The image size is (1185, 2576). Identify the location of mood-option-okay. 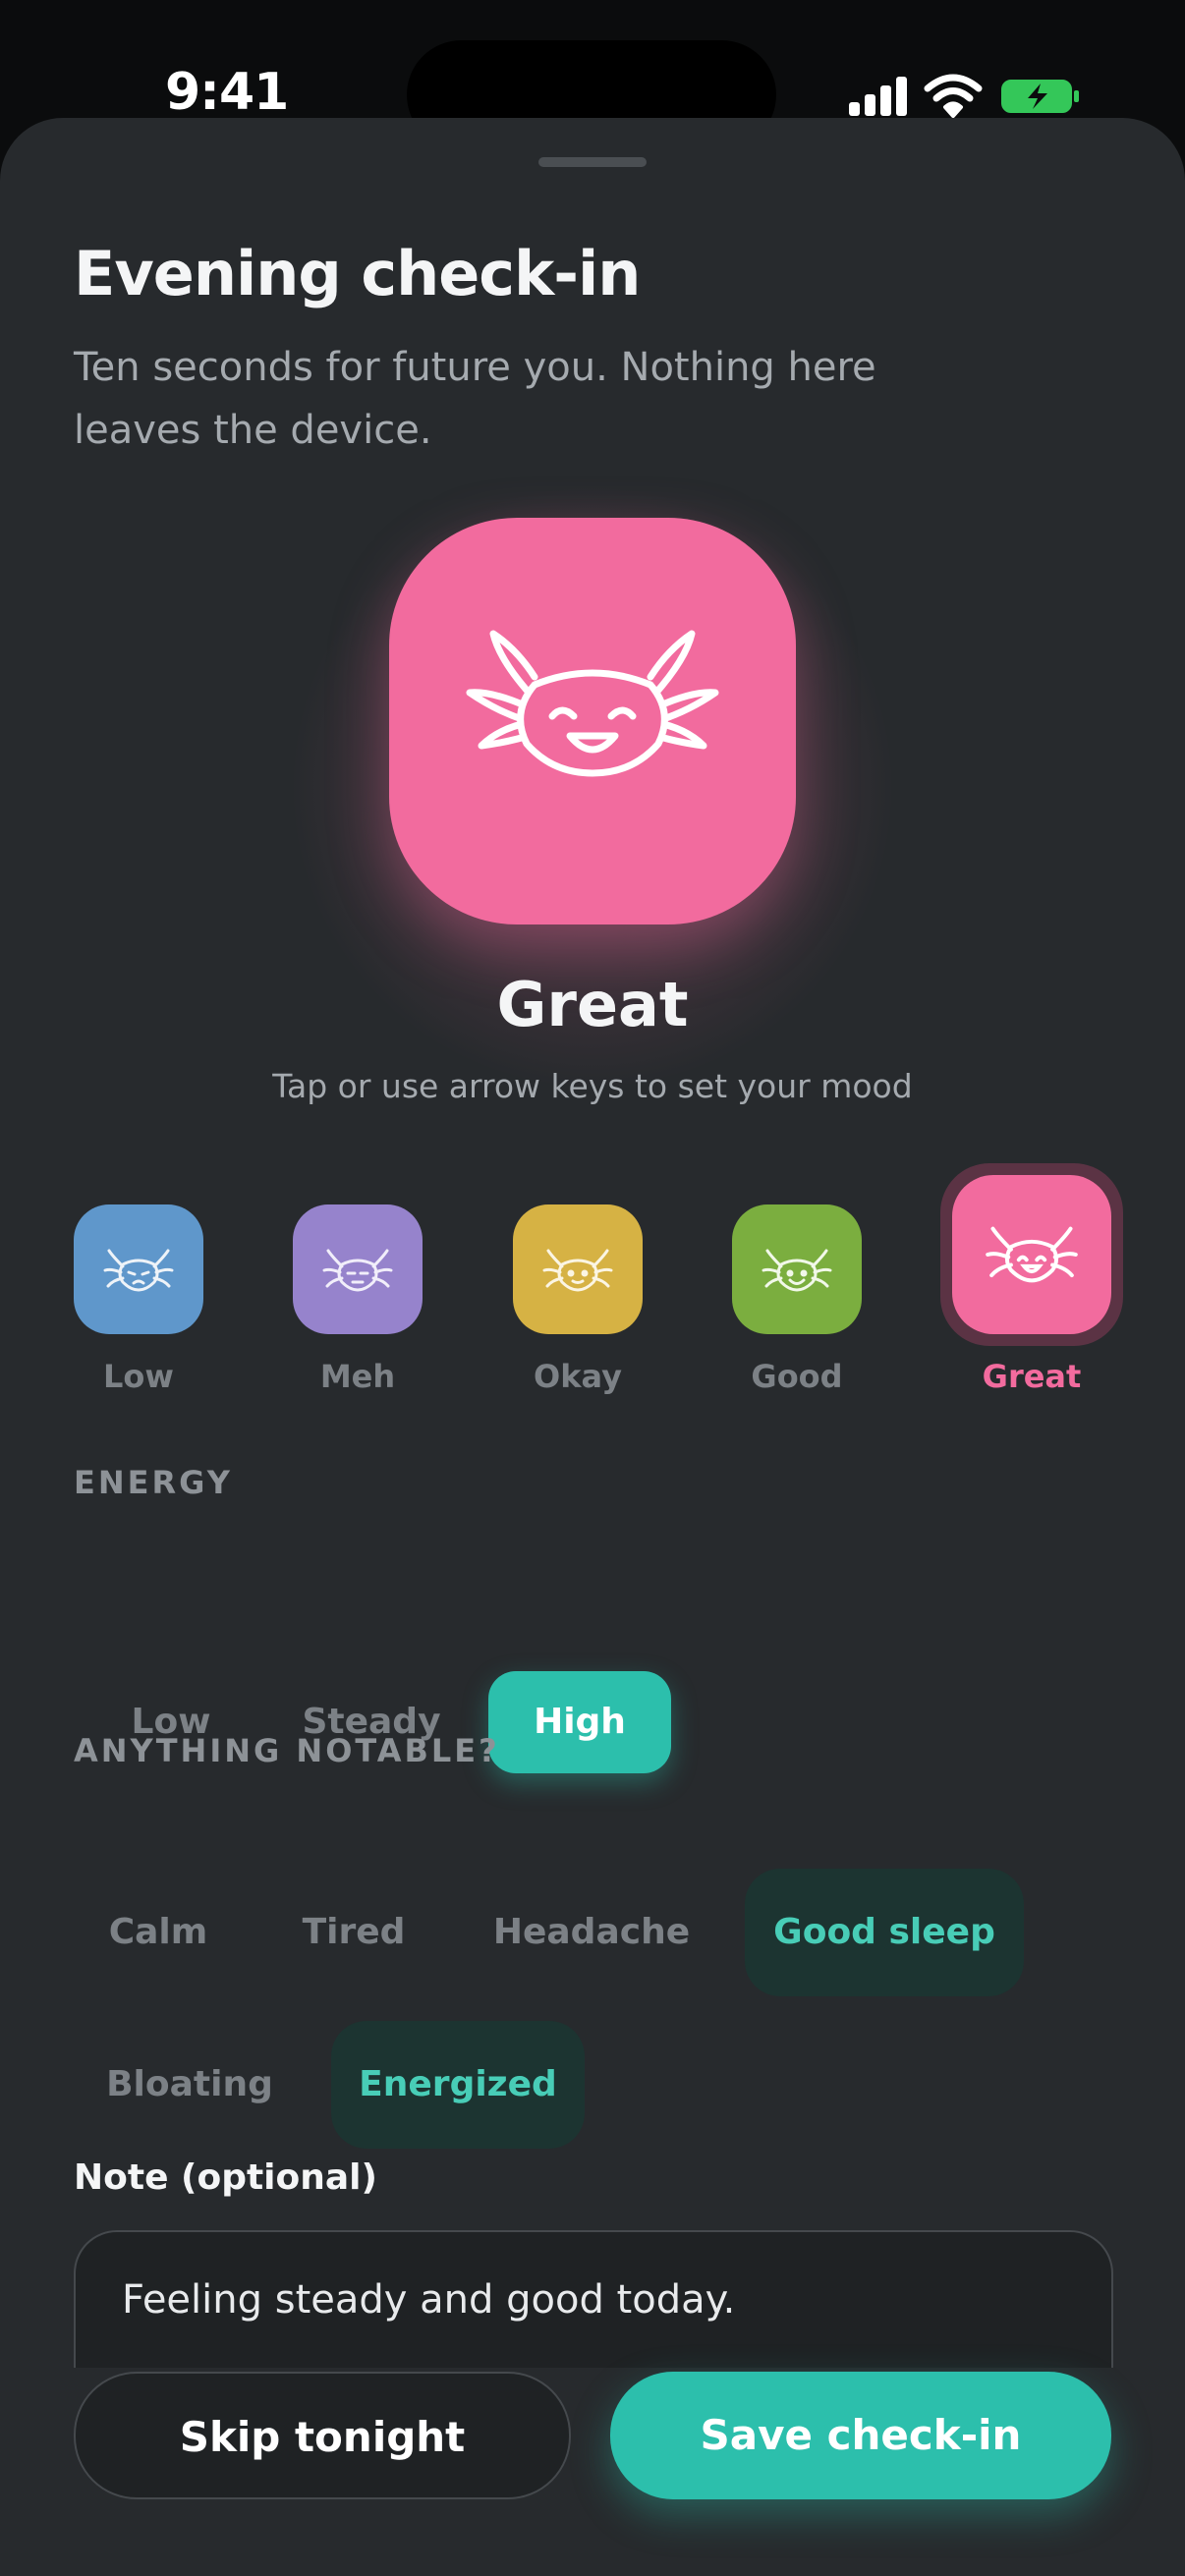
(578, 1269).